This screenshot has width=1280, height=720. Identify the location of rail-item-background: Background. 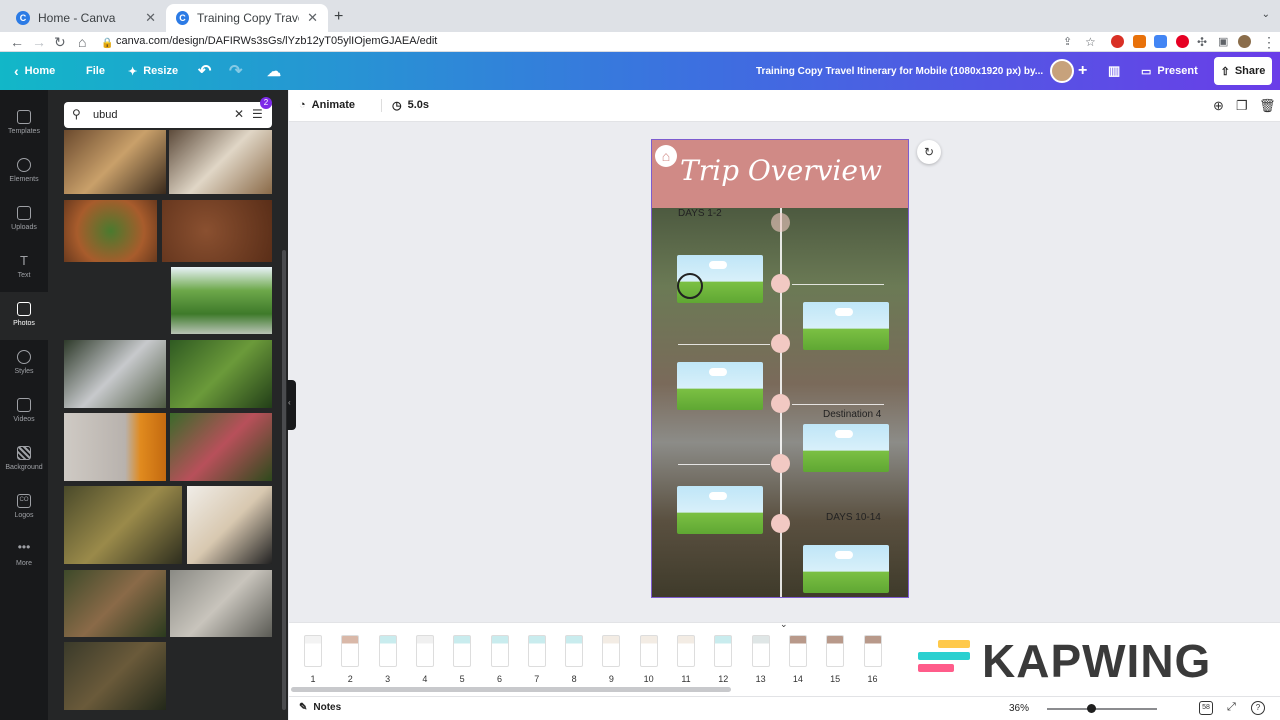
(24, 460).